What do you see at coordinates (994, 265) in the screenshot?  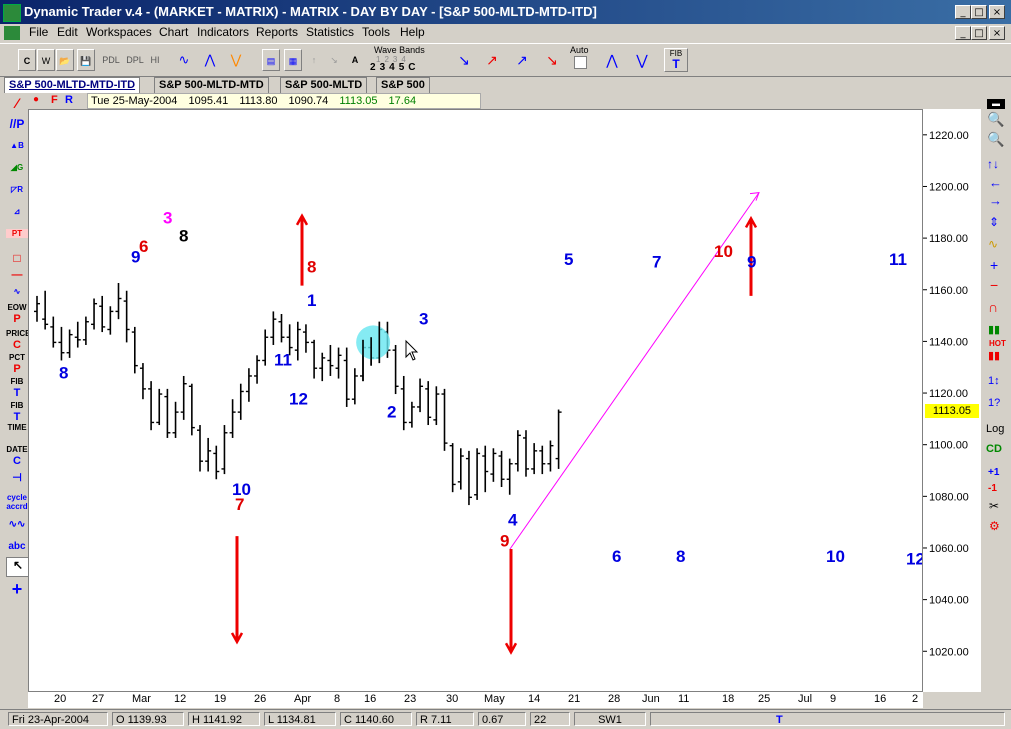 I see `add-icon: +` at bounding box center [994, 265].